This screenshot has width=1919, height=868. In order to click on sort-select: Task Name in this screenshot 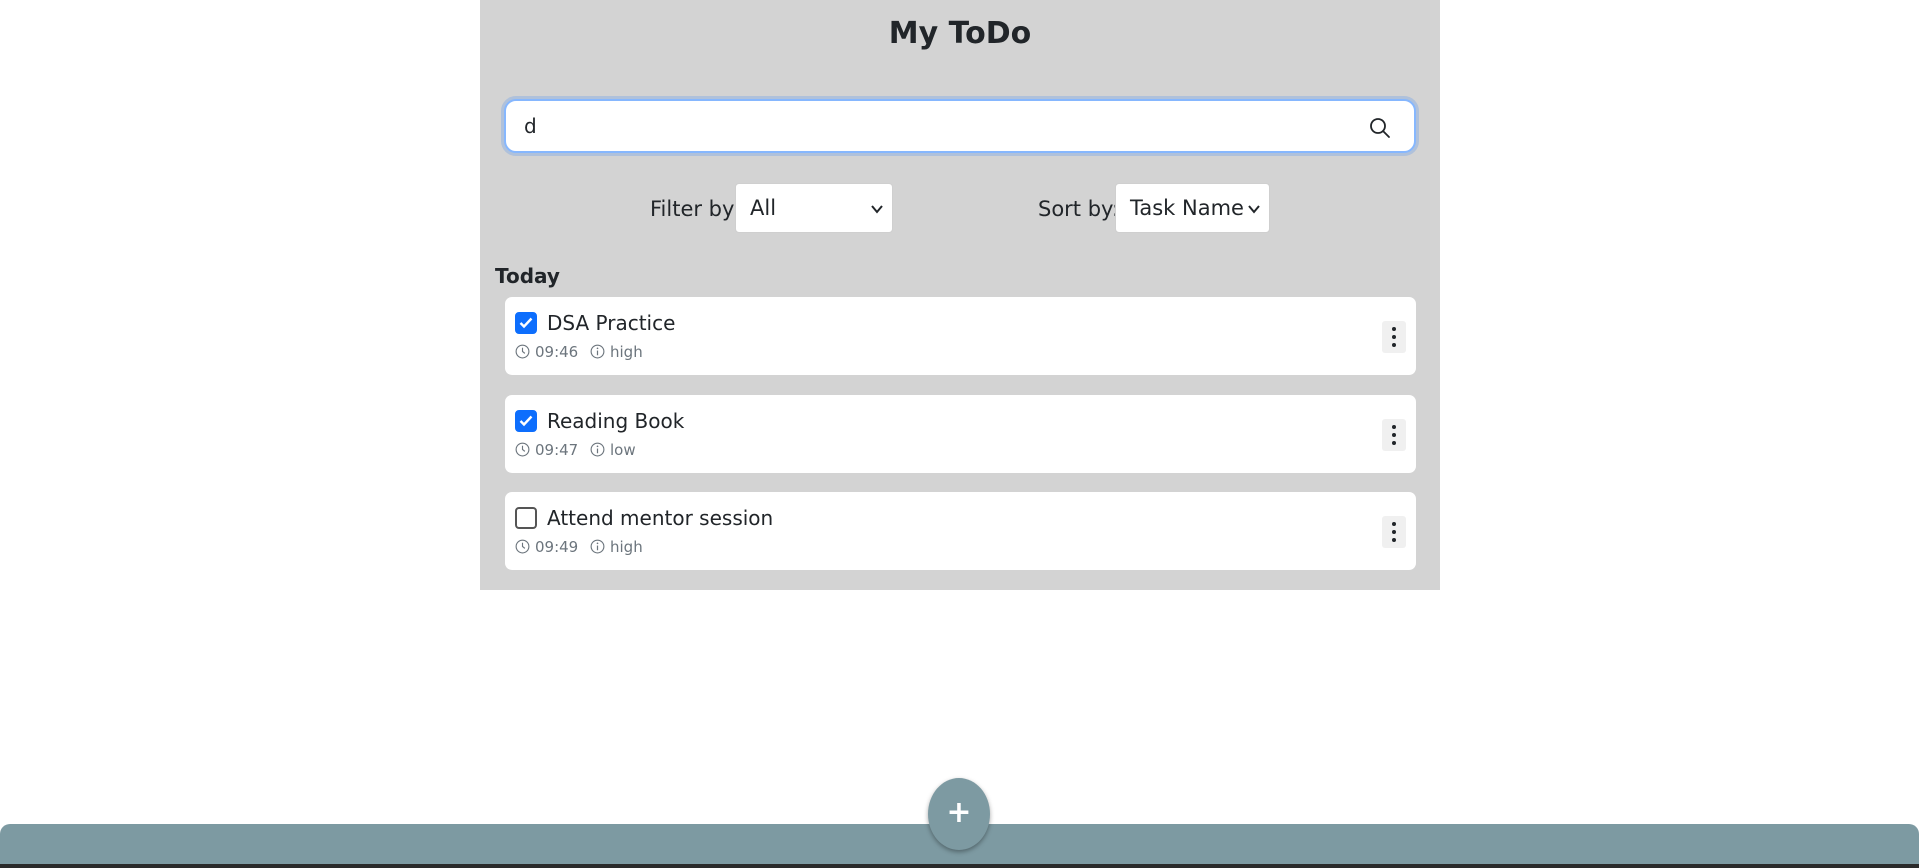, I will do `click(1192, 208)`.